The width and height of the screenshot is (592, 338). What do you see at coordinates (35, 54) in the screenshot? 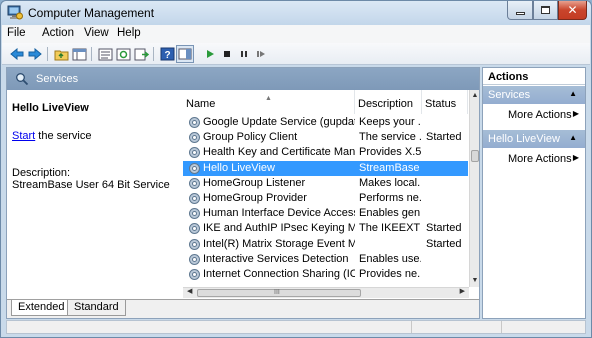
I see `forward-icon` at bounding box center [35, 54].